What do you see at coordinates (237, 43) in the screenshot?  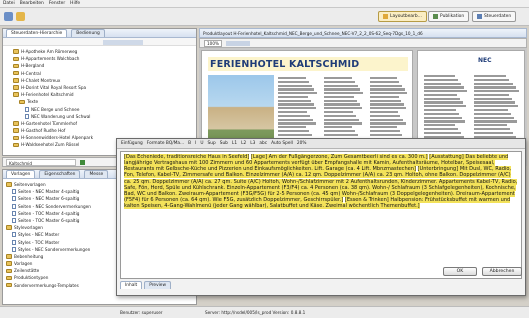 I see `page-nav-icons` at bounding box center [237, 43].